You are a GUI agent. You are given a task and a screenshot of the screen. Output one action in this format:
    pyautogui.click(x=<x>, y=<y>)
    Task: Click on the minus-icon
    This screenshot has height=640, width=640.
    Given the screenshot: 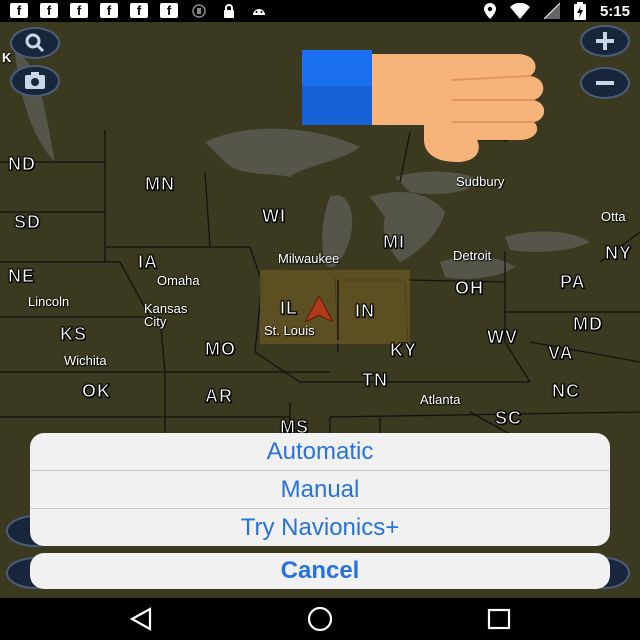 What is the action you would take?
    pyautogui.click(x=605, y=83)
    